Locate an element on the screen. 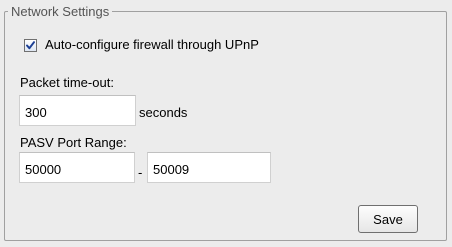 The width and height of the screenshot is (452, 247). upnp-checkbox is located at coordinates (30, 45).